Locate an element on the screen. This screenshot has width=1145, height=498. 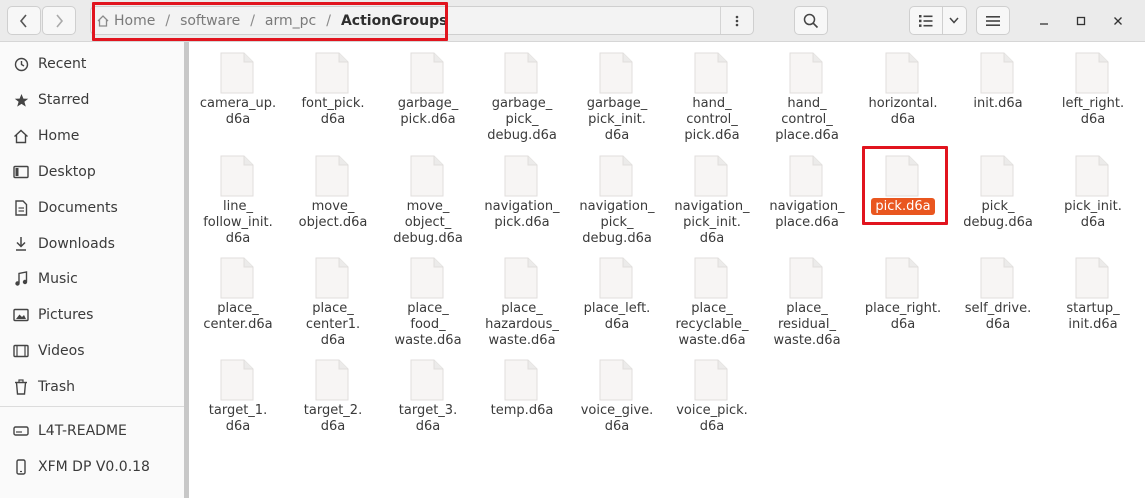
file-item: garbage_ pick.d6a is located at coordinates (428, 92).